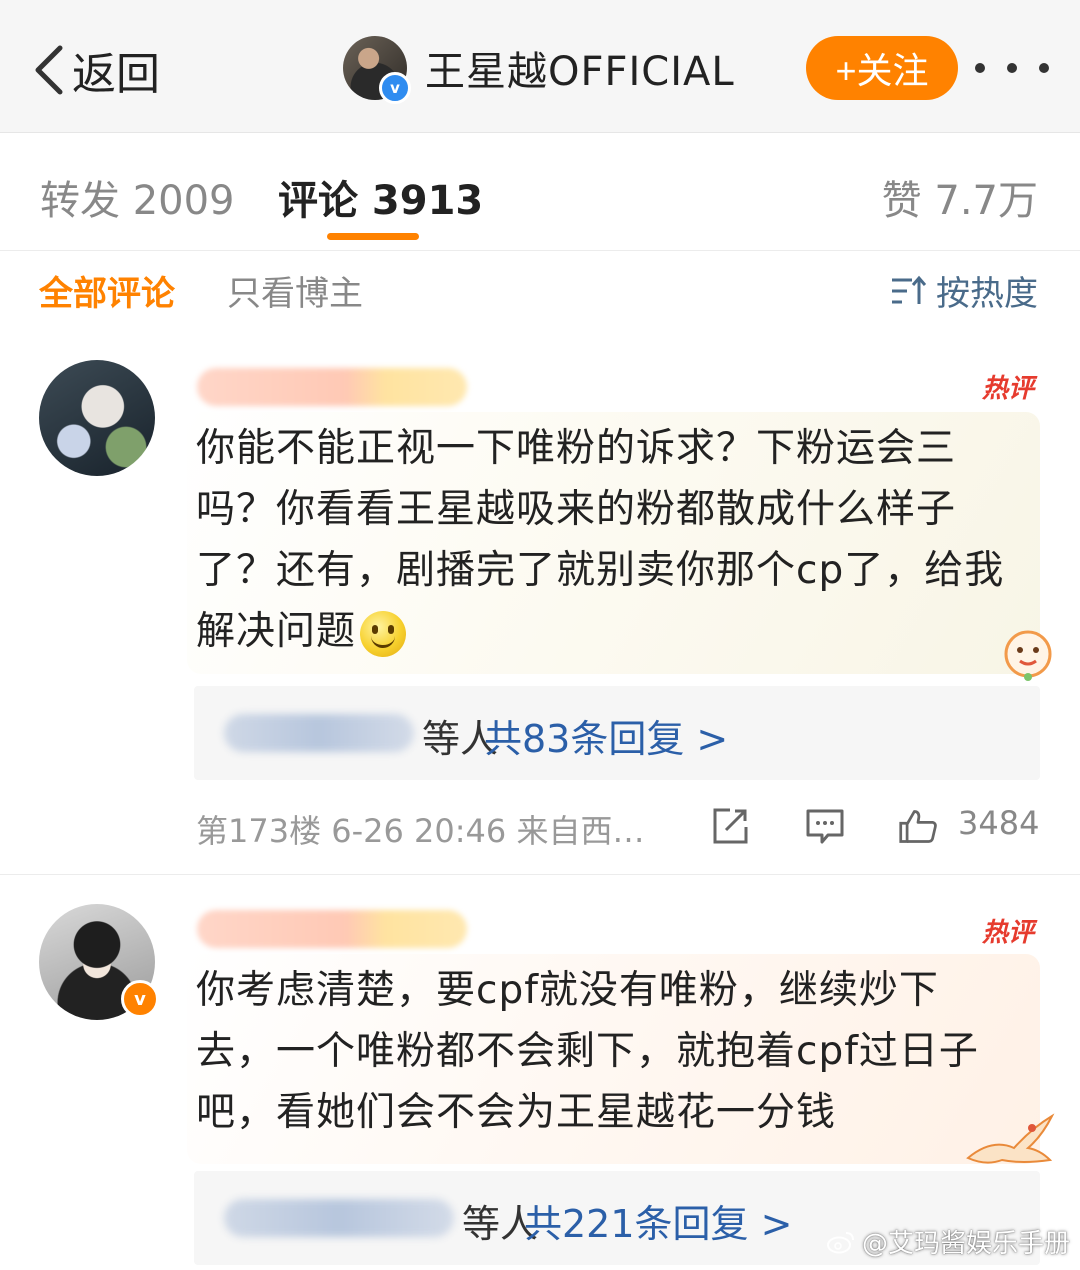 The height and width of the screenshot is (1270, 1080). Describe the element at coordinates (377, 70) in the screenshot. I see `author-avatar: v` at that location.